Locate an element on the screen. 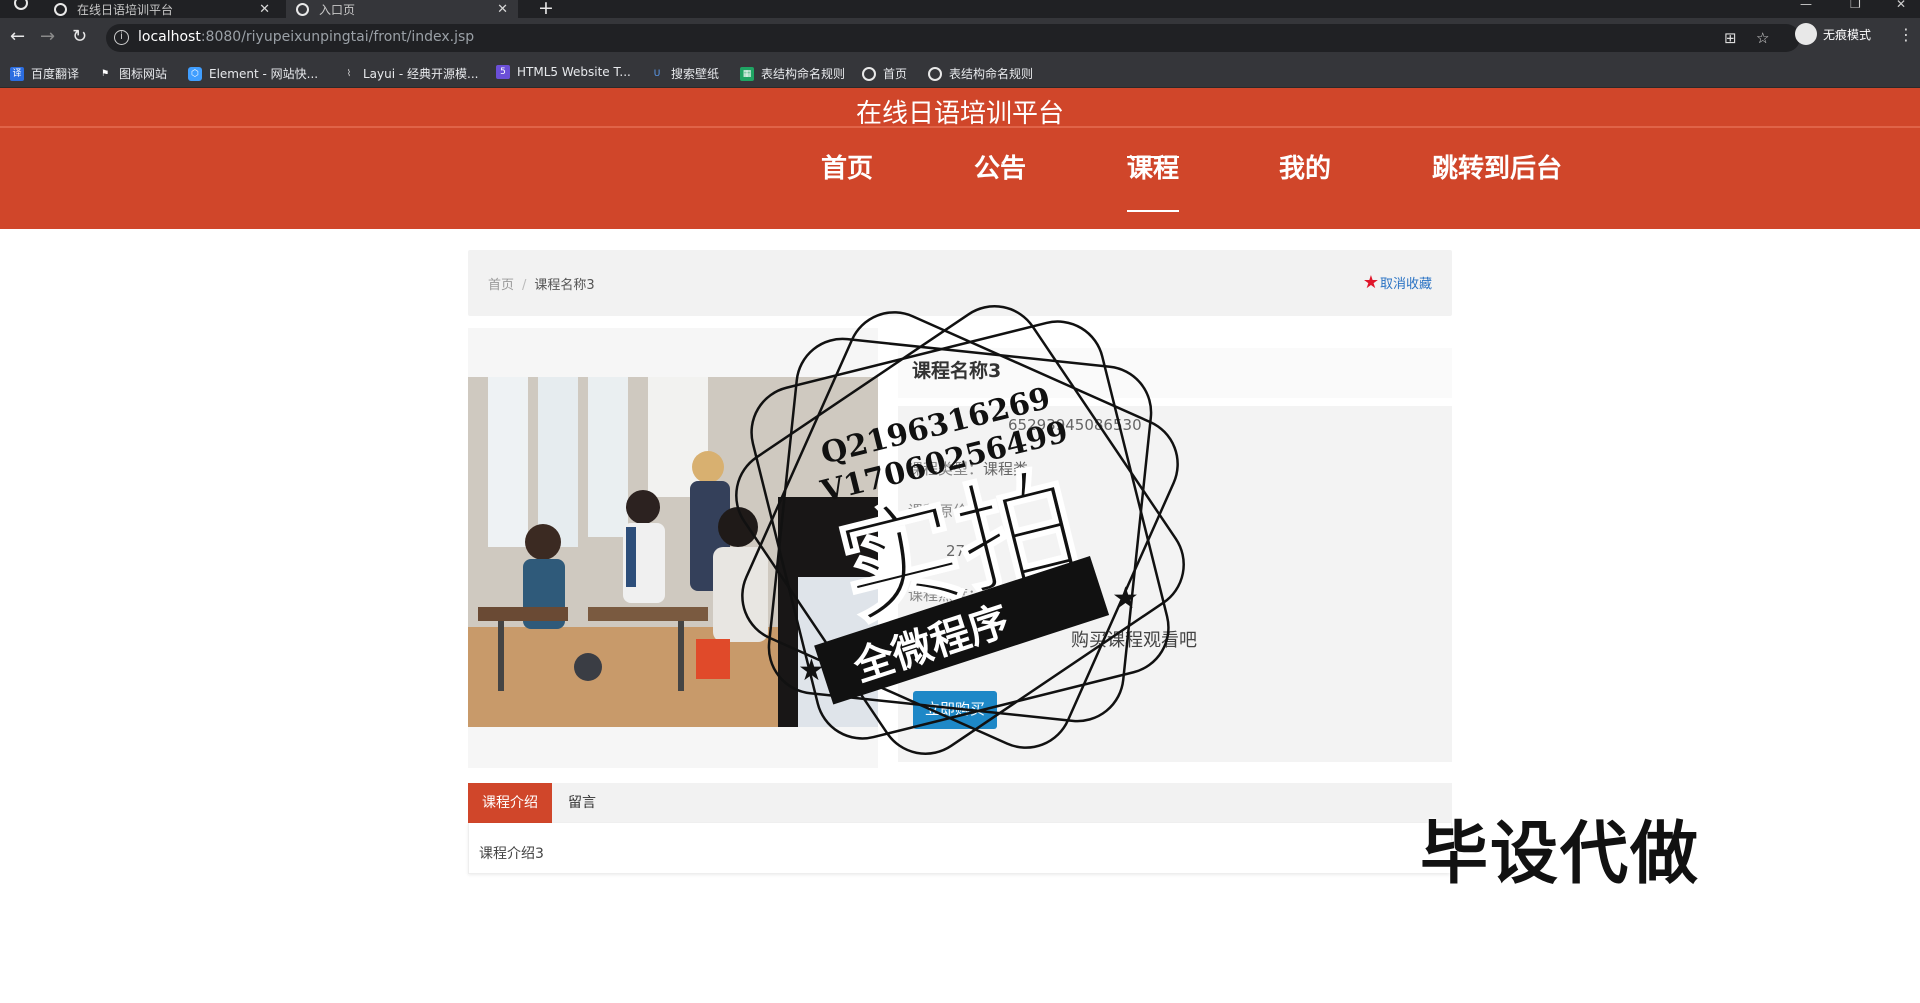 Image resolution: width=1920 pixels, height=1003 pixels. back-icon: ← is located at coordinates (17, 37).